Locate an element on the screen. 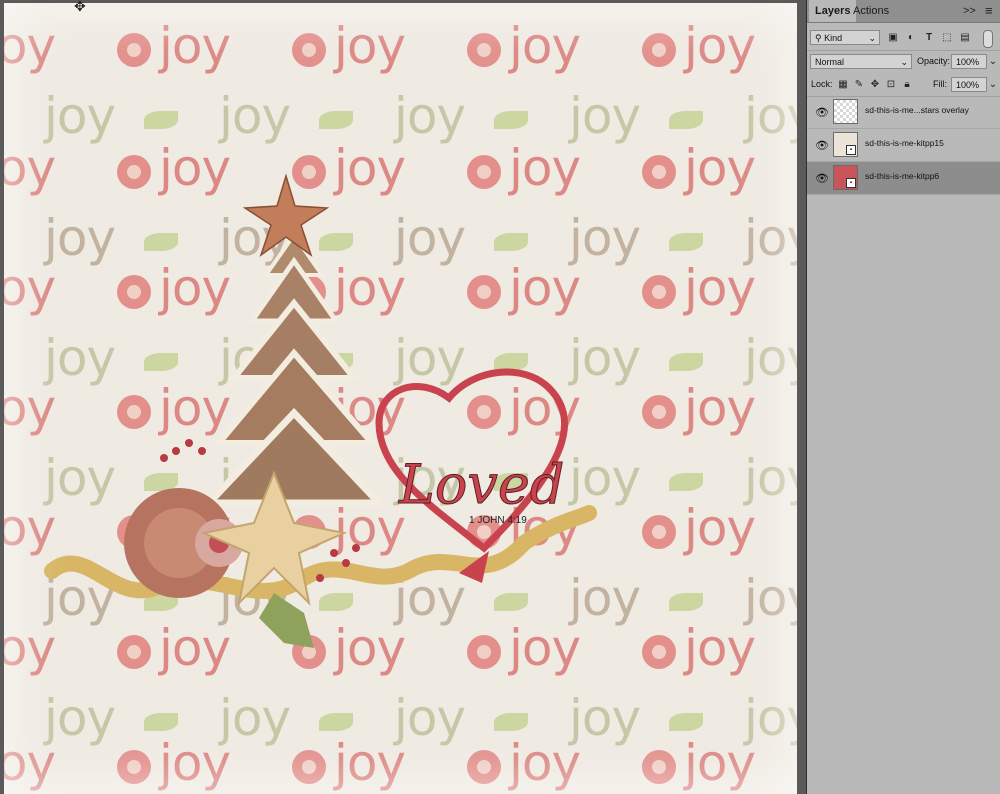 The height and width of the screenshot is (794, 1000). opacity-label: Opacity: is located at coordinates (934, 61).